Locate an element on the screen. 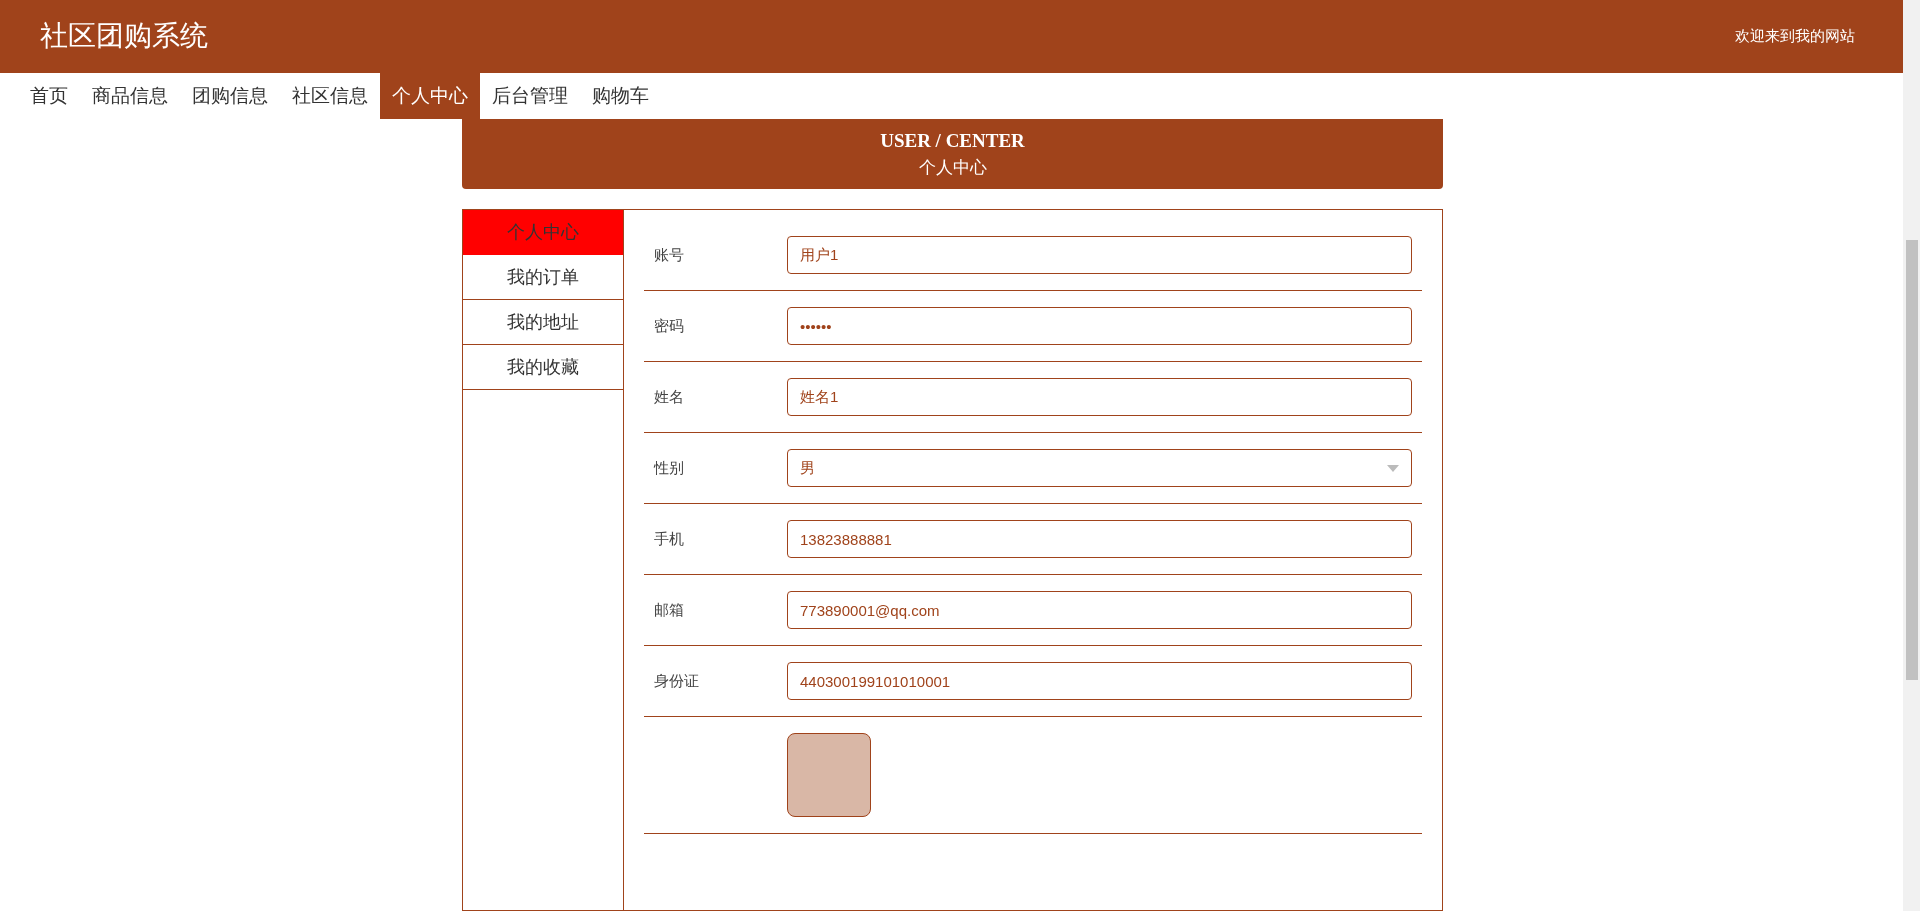  input-field: 姓名1 is located at coordinates (1099, 397).